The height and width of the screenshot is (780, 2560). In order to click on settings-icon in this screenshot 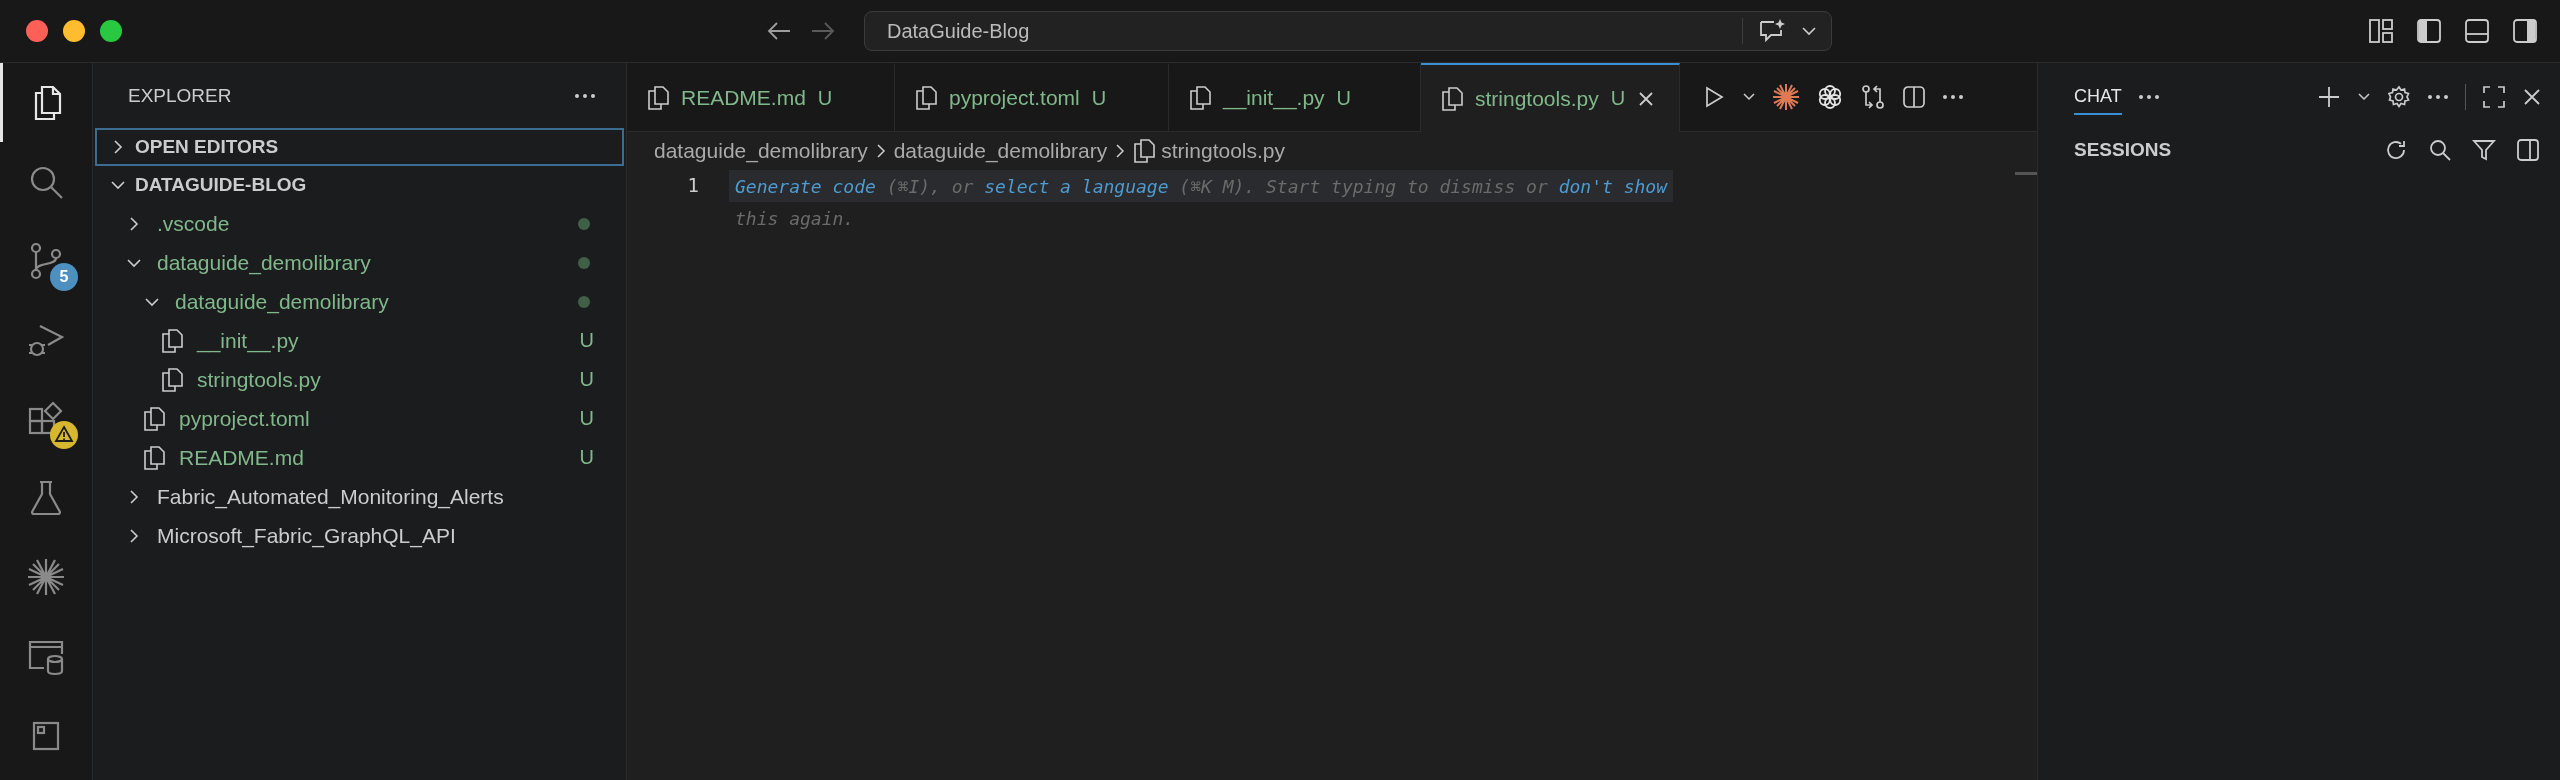, I will do `click(2399, 97)`.